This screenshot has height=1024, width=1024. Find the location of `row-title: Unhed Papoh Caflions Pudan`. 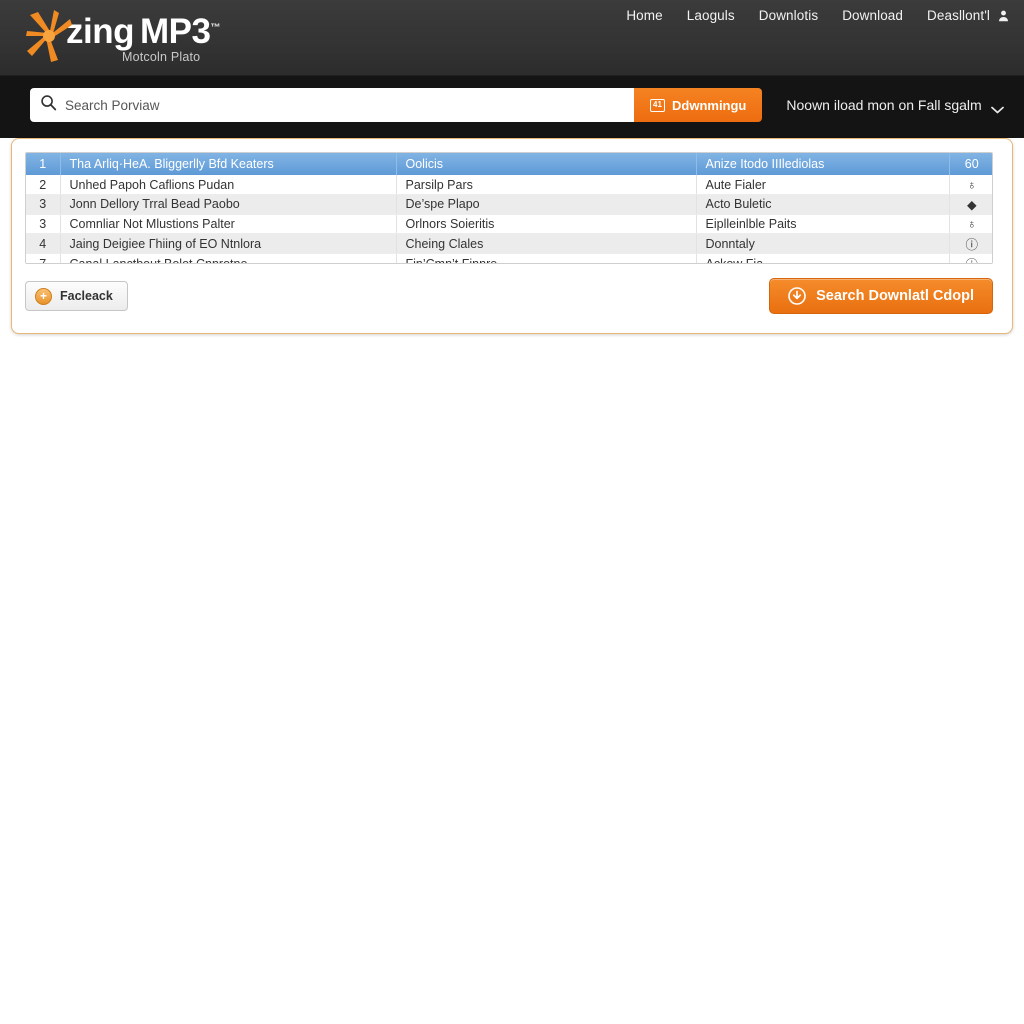

row-title: Unhed Papoh Caflions Pudan is located at coordinates (228, 185).